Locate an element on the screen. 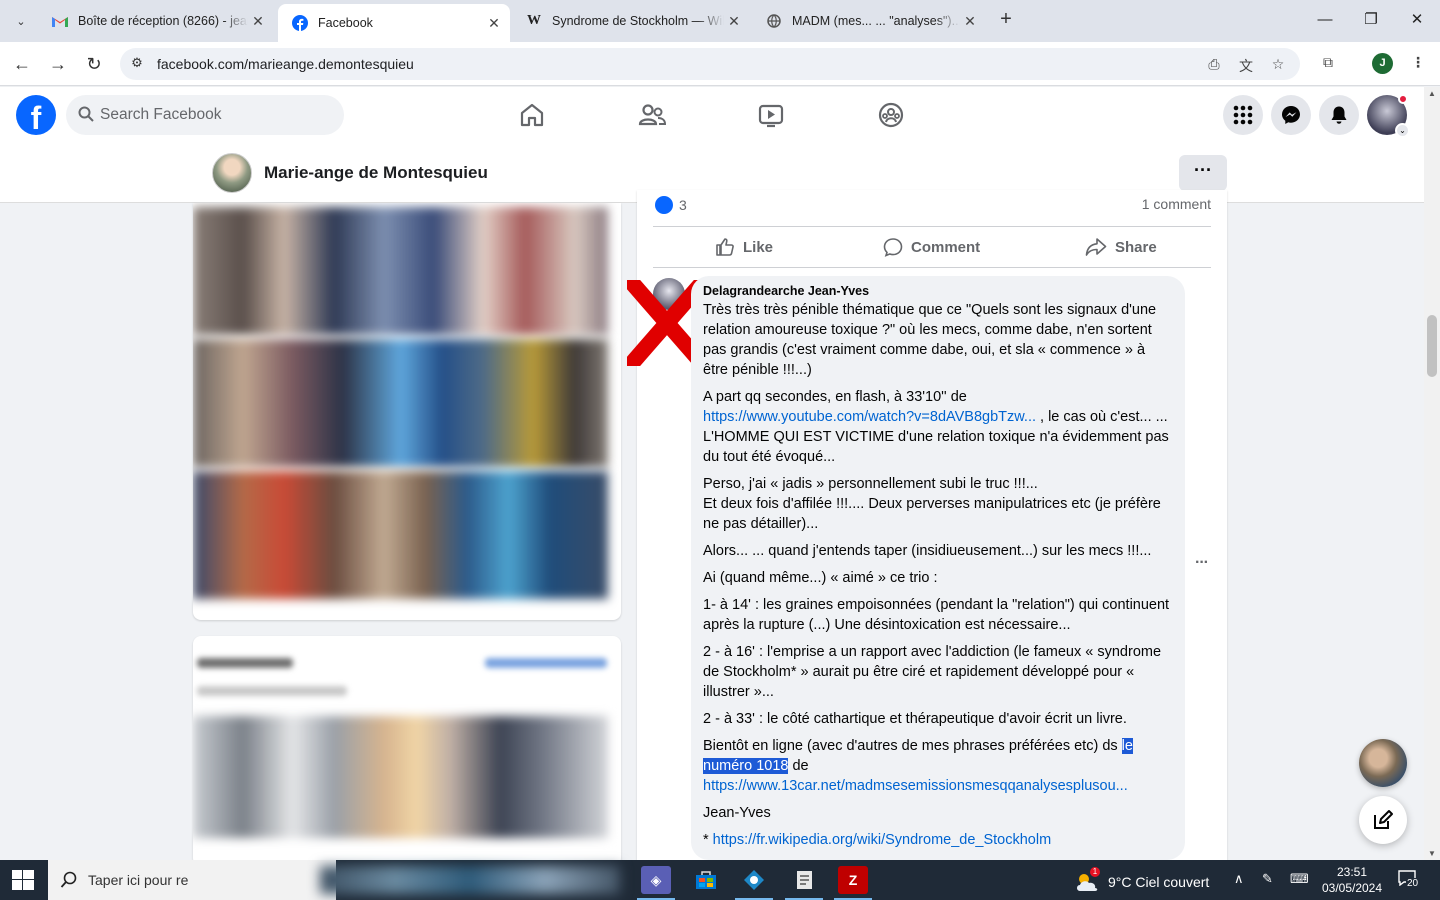  like-button: Like is located at coordinates (744, 247).